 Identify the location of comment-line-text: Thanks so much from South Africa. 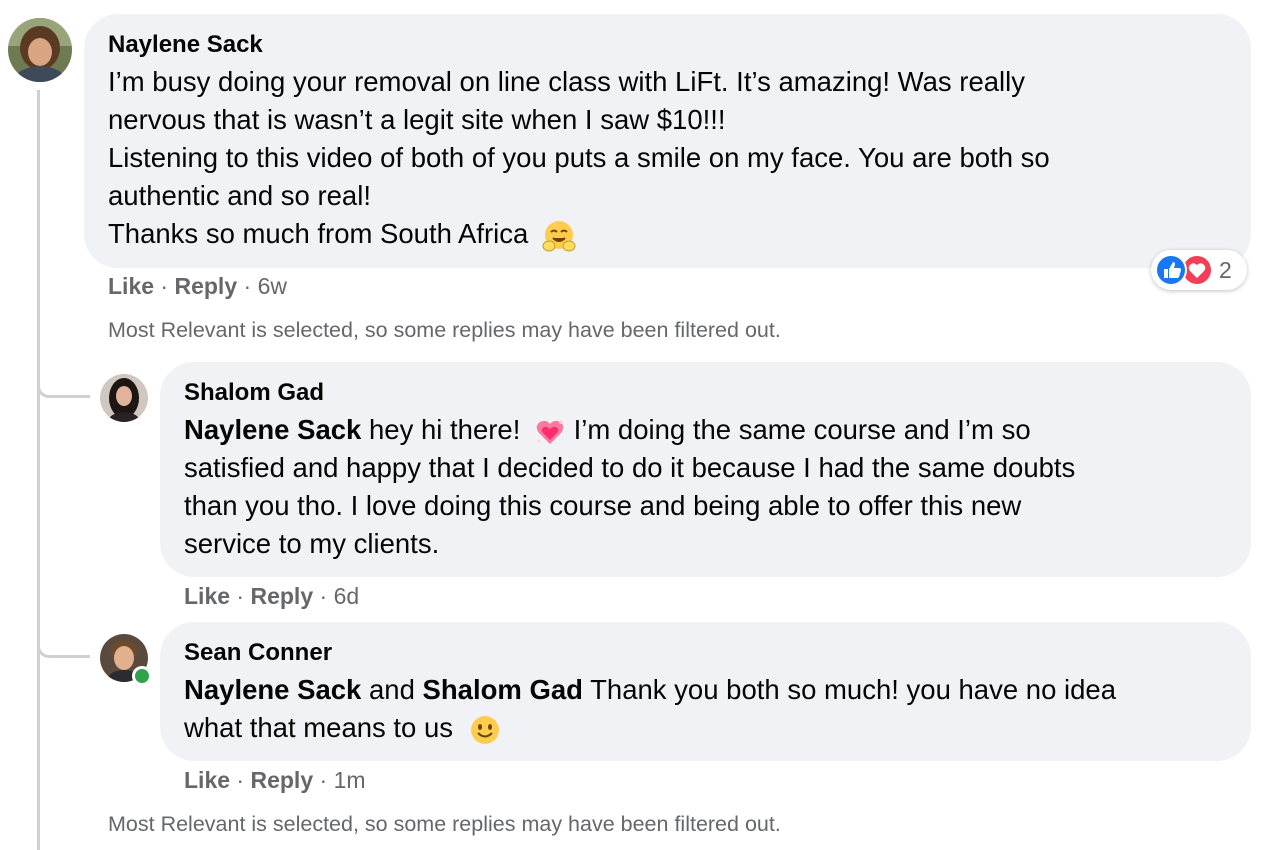
(318, 233).